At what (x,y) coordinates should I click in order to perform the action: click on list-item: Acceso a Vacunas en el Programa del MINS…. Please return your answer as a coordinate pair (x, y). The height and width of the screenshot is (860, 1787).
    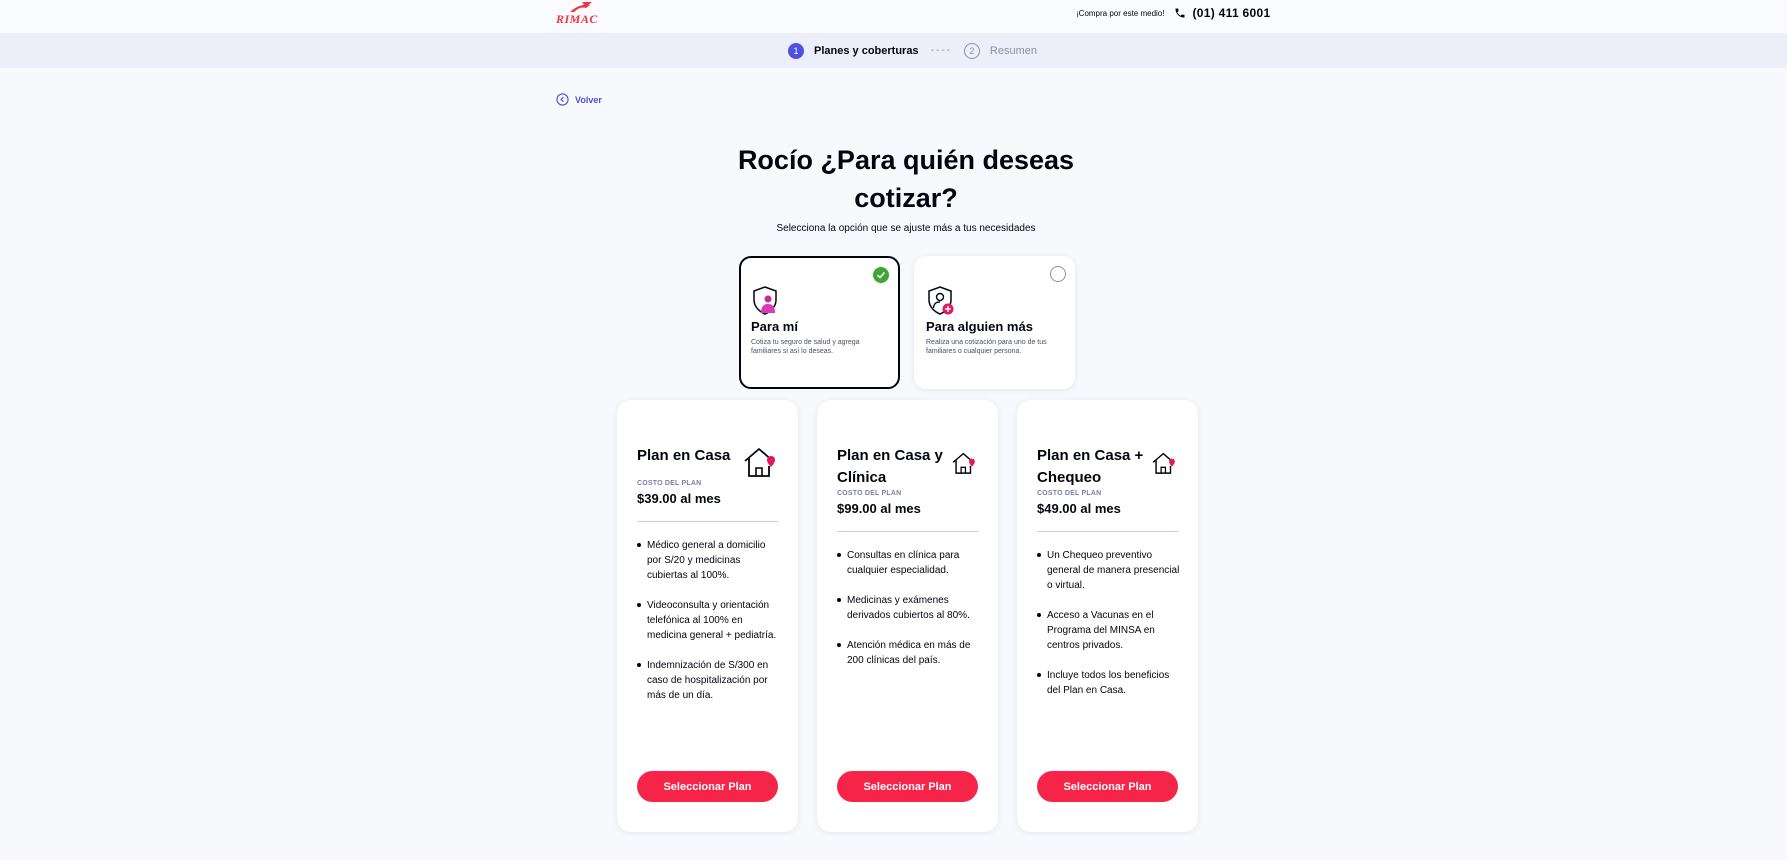
    Looking at the image, I should click on (1109, 630).